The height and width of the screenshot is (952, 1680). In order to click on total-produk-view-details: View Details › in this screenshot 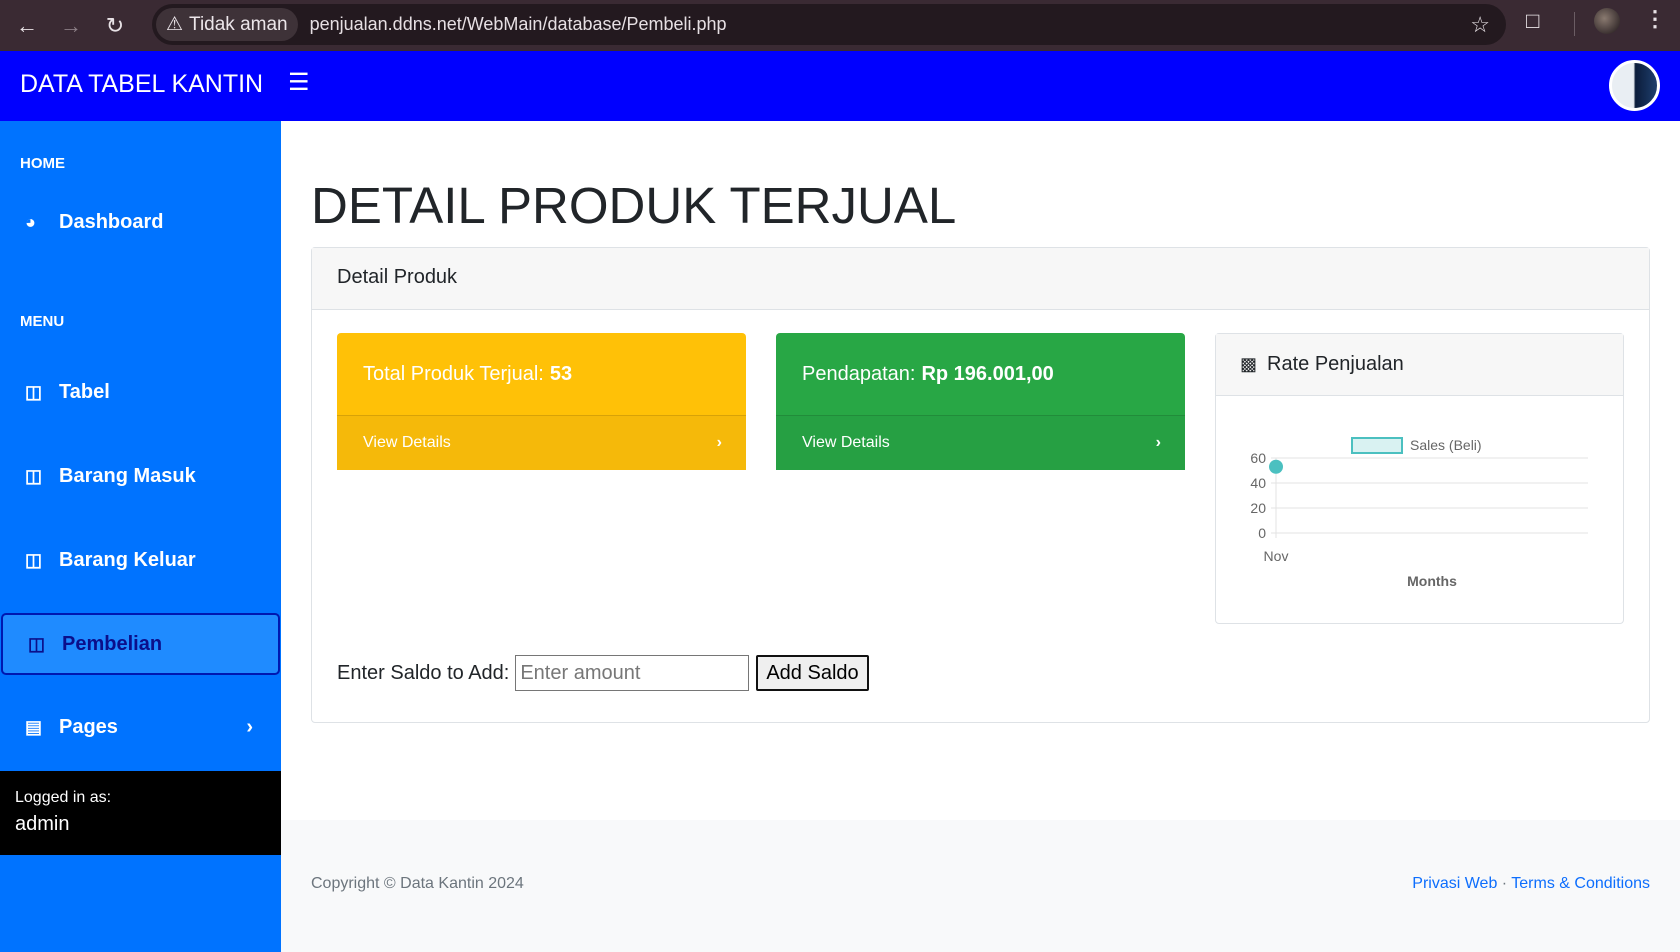, I will do `click(541, 442)`.